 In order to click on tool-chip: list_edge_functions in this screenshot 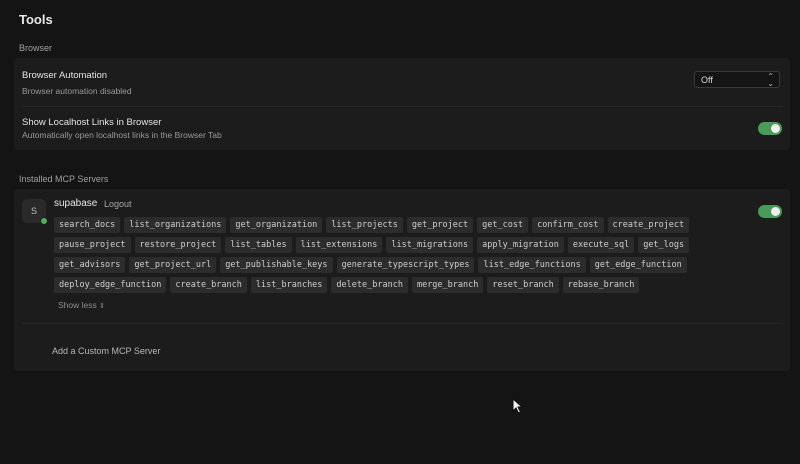, I will do `click(532, 265)`.